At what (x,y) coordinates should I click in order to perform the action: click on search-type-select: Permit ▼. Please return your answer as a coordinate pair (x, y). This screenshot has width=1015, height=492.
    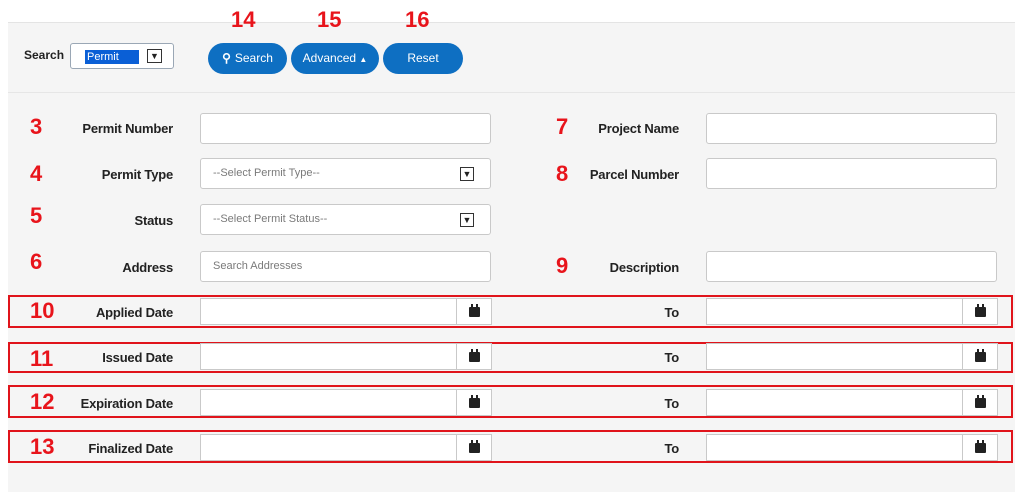
    Looking at the image, I should click on (122, 56).